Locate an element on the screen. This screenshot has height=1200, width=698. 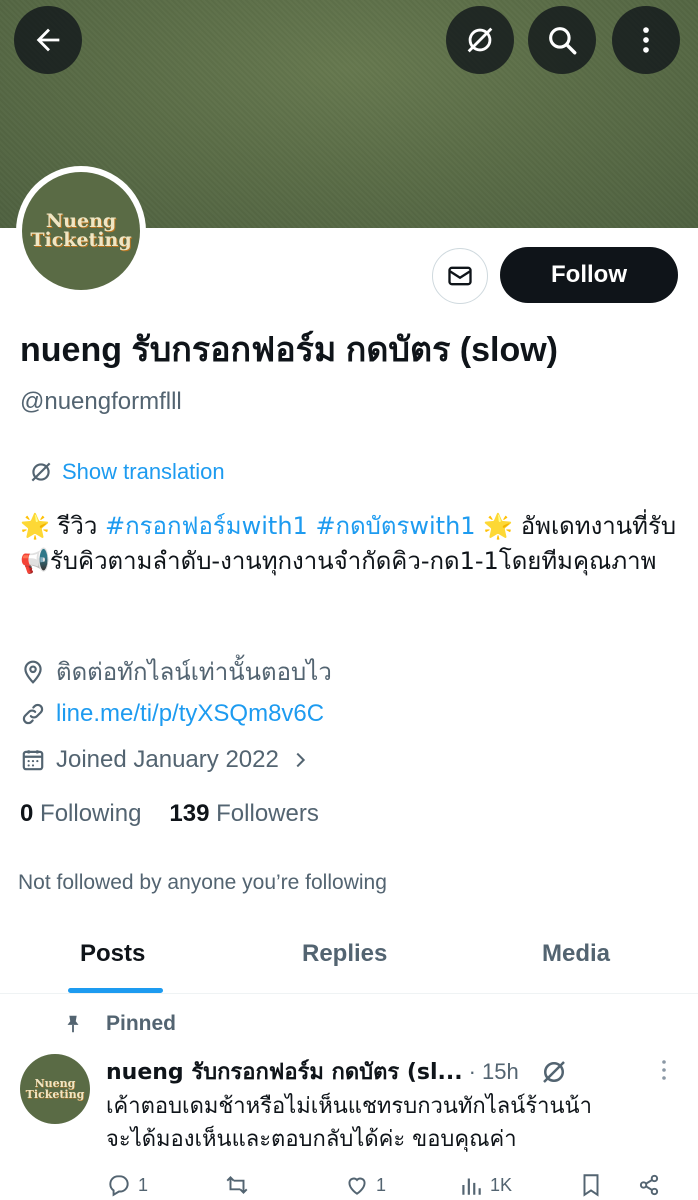
profile-handle: @nuengformflll is located at coordinates (101, 401).